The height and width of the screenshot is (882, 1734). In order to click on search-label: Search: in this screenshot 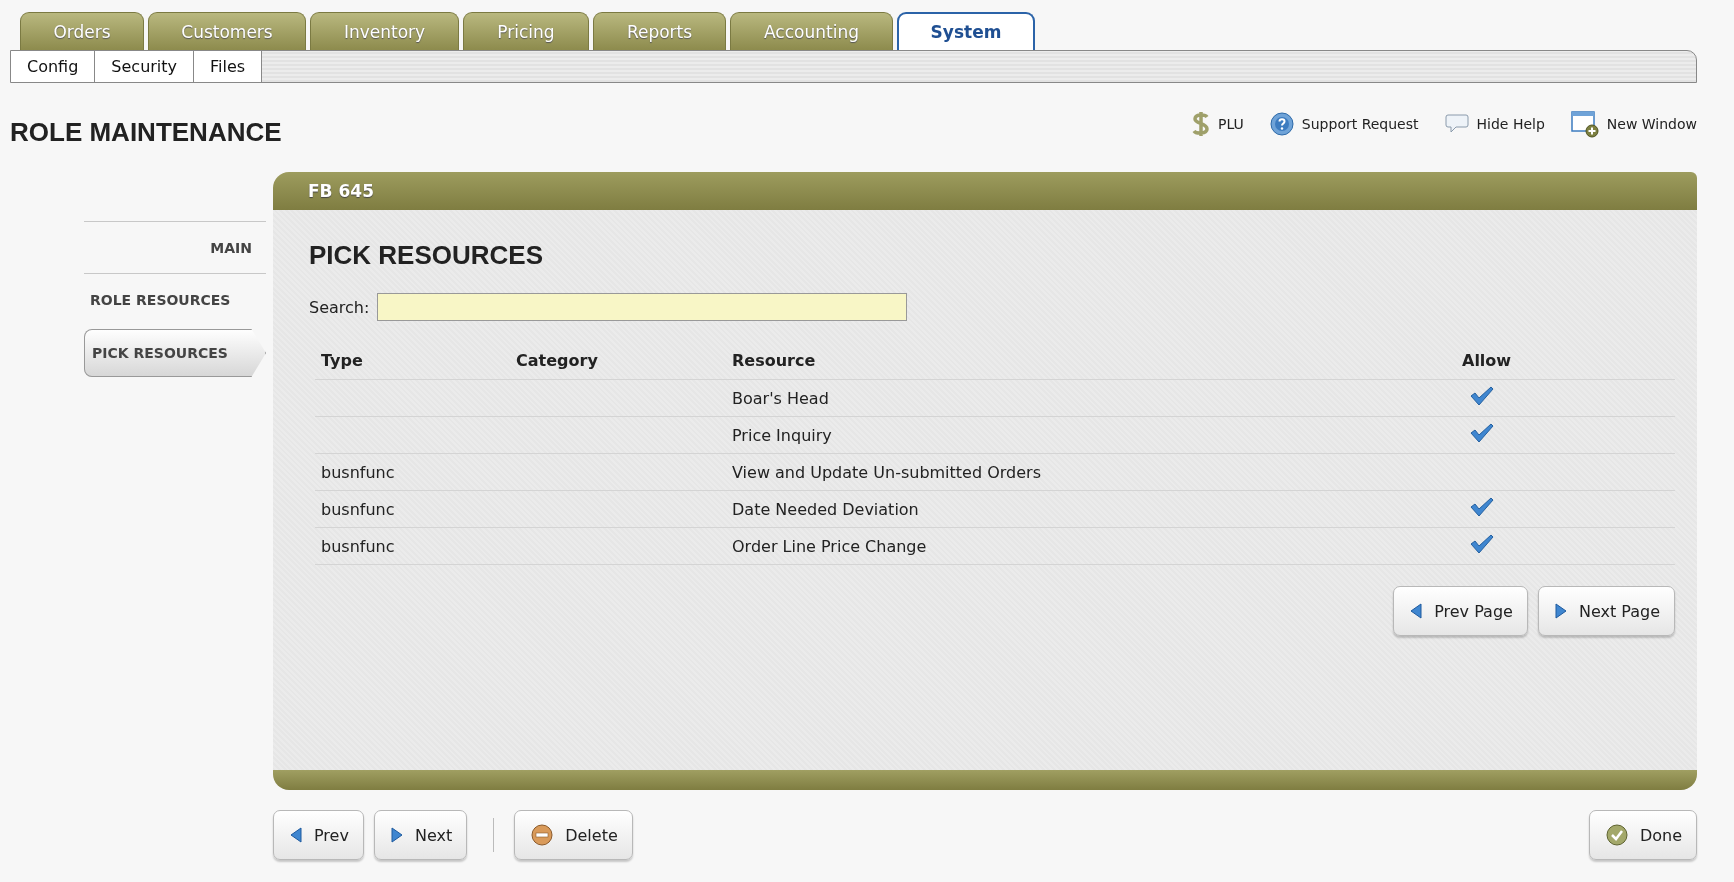, I will do `click(339, 307)`.